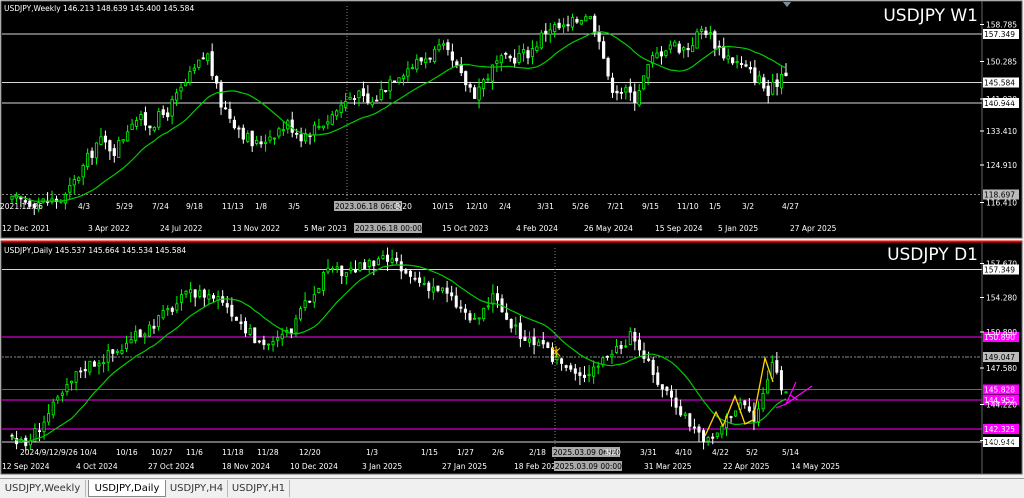  What do you see at coordinates (464, 466) in the screenshot?
I see `x-tick-label-bottom: 27 Jan 2025` at bounding box center [464, 466].